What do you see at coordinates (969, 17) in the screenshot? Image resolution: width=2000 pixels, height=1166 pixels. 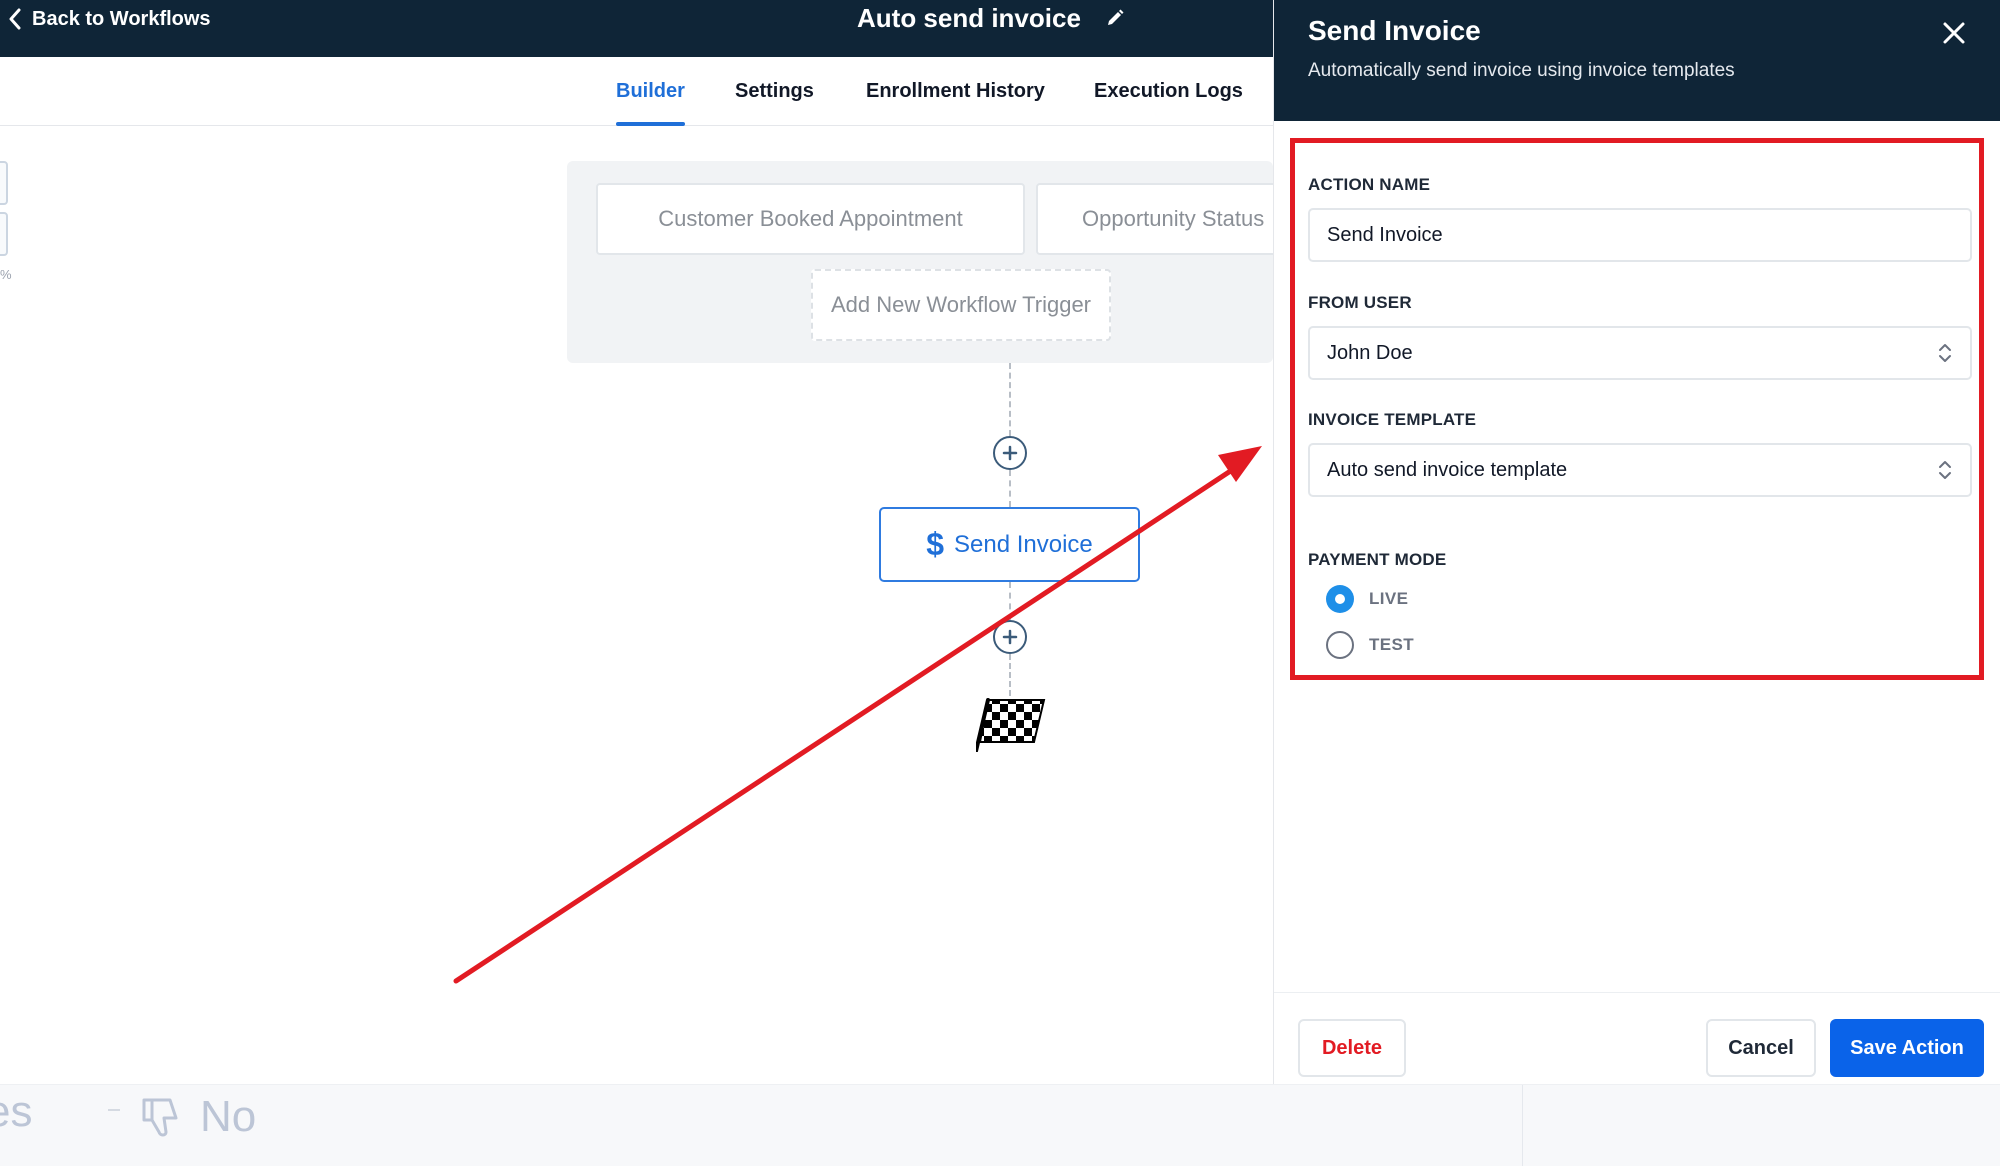 I see `workflow-title-text: Auto send invoice` at bounding box center [969, 17].